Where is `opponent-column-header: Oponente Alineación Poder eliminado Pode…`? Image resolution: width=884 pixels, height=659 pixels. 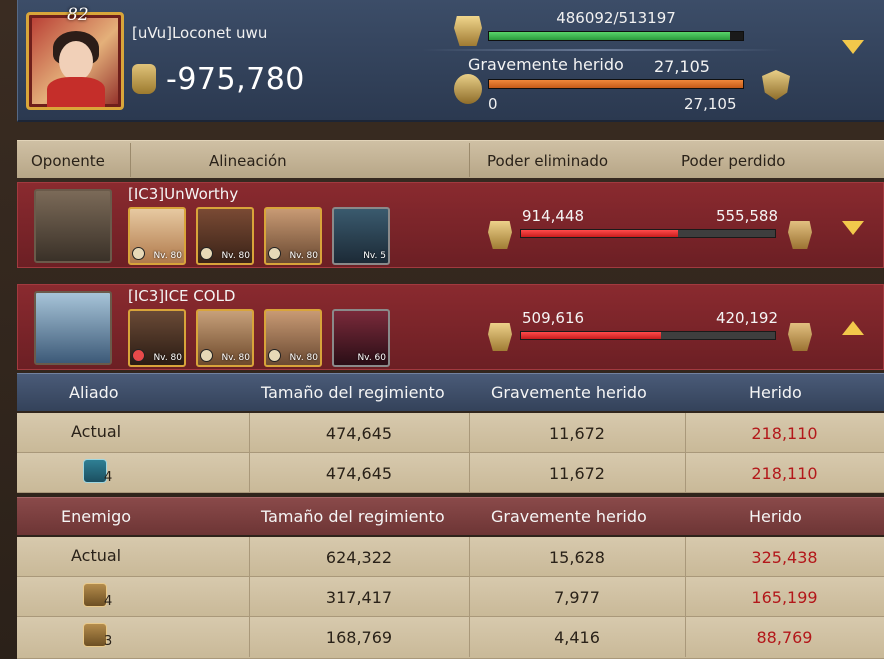
opponent-column-header: Oponente Alineación Poder eliminado Pode… is located at coordinates (450, 159).